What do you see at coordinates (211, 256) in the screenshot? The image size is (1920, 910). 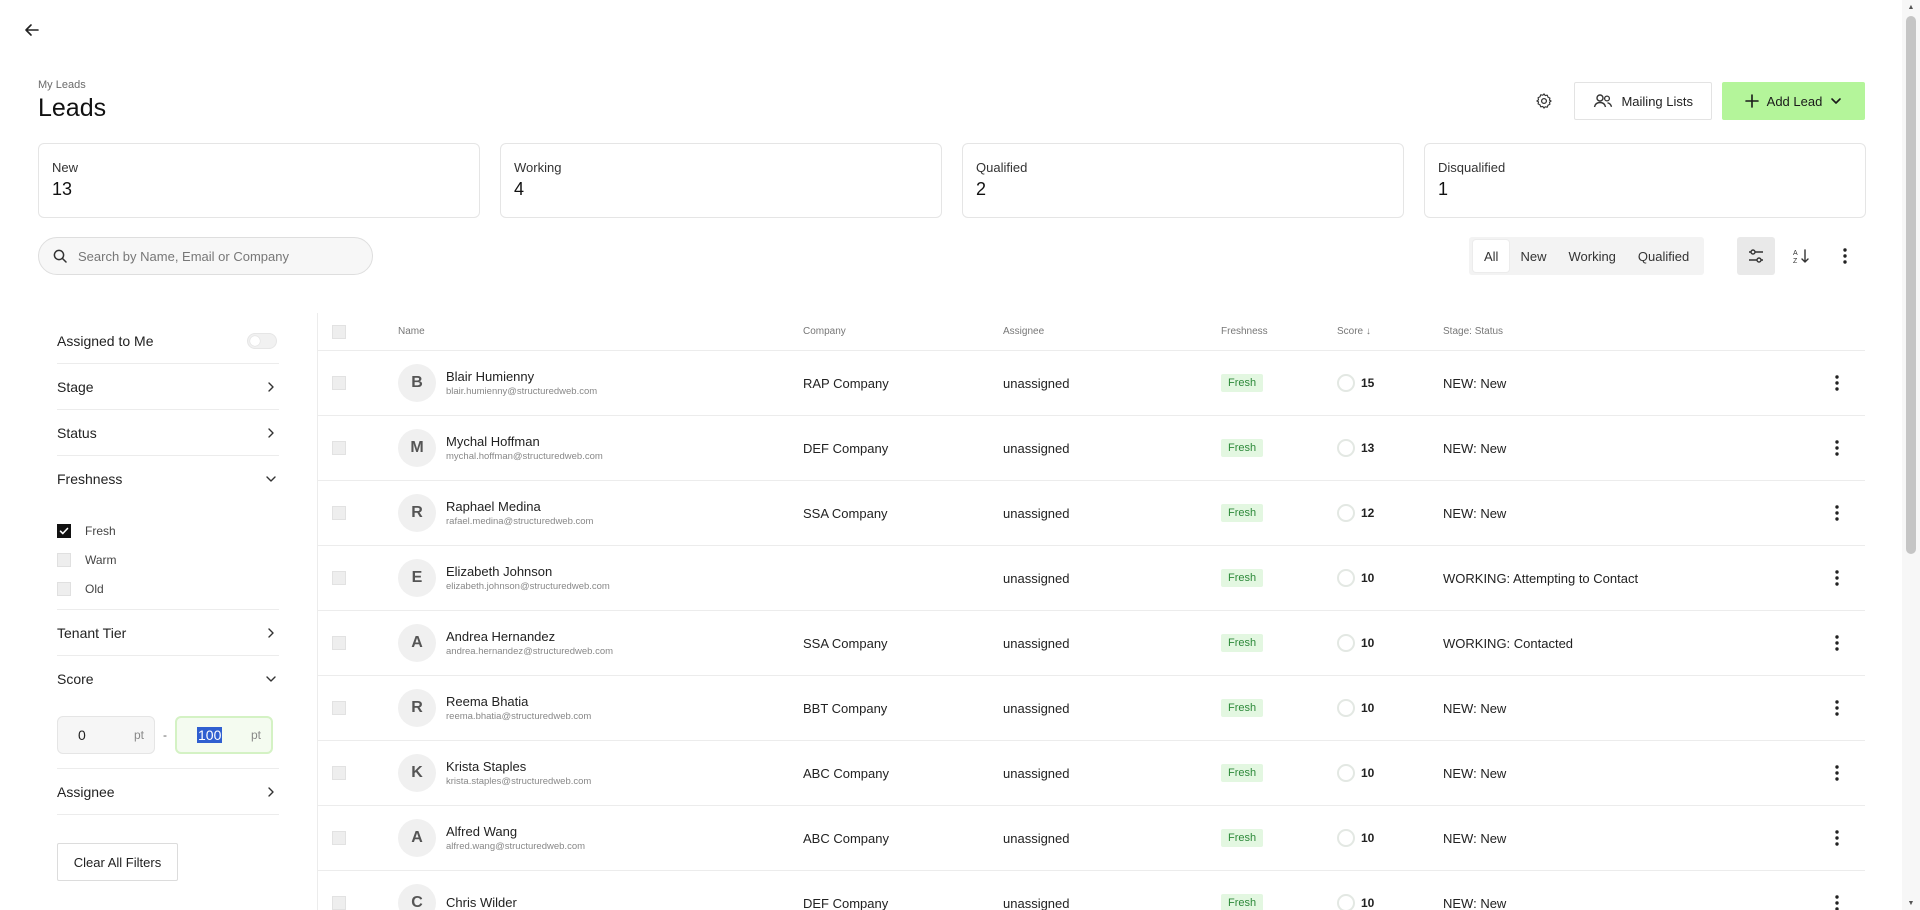 I see `search-input` at bounding box center [211, 256].